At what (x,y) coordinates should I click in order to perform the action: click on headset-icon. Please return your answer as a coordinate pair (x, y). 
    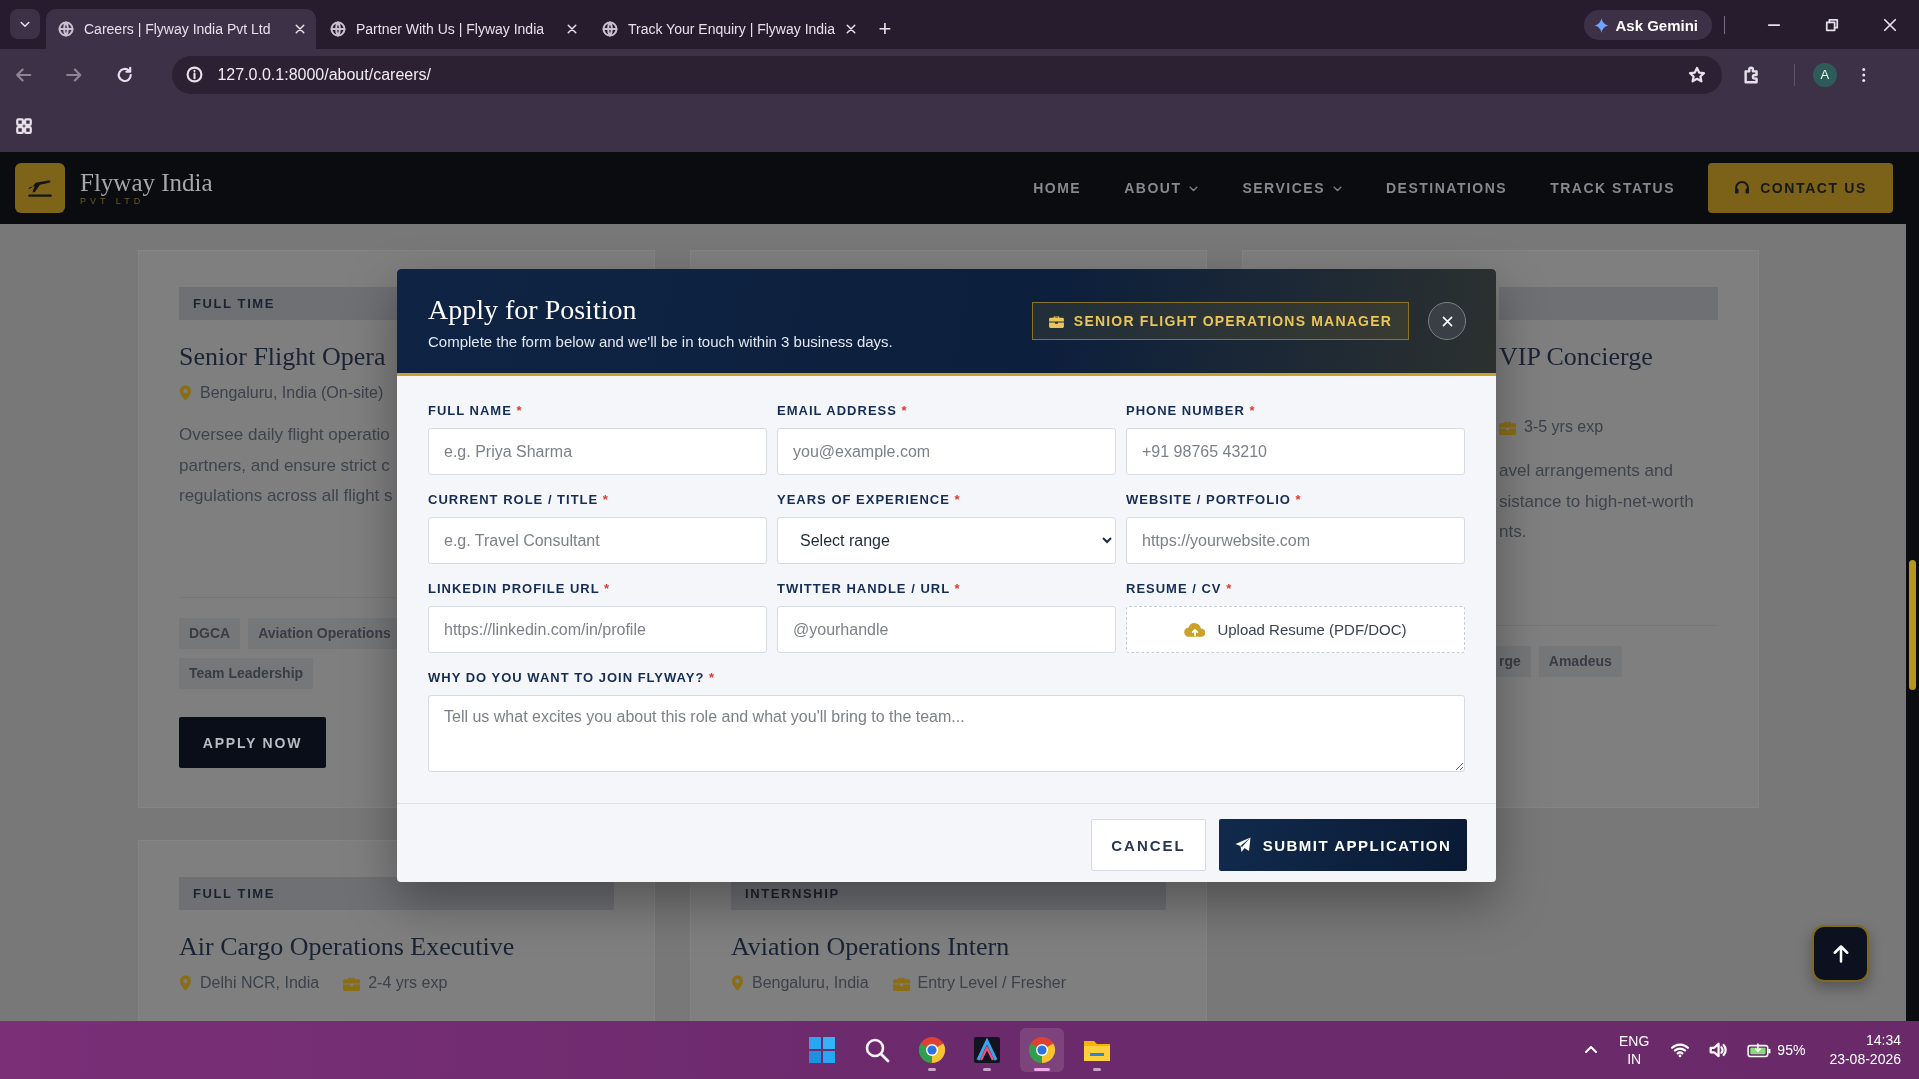
    Looking at the image, I should click on (1742, 188).